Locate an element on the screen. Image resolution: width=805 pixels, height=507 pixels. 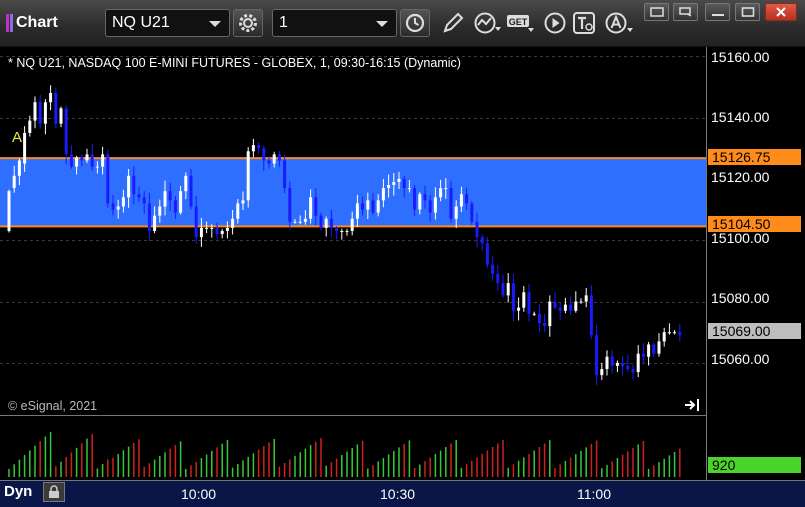
pencil-icon is located at coordinates (453, 22).